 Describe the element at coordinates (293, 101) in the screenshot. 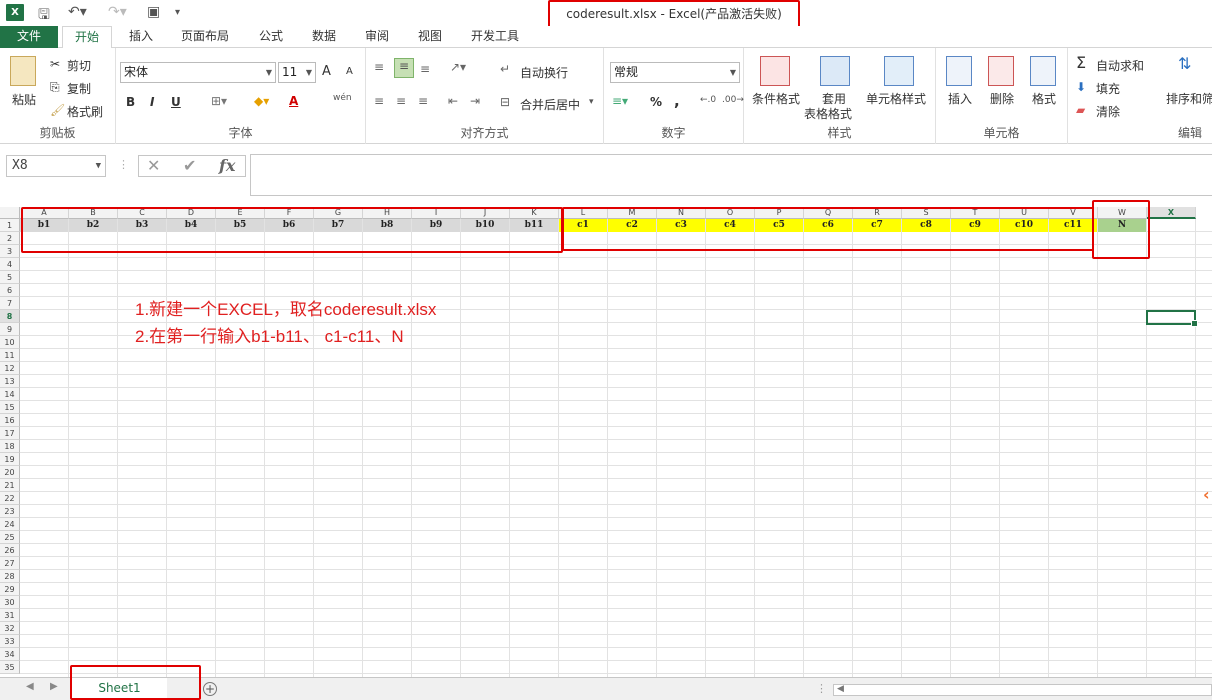

I see `font-color-button: A` at that location.